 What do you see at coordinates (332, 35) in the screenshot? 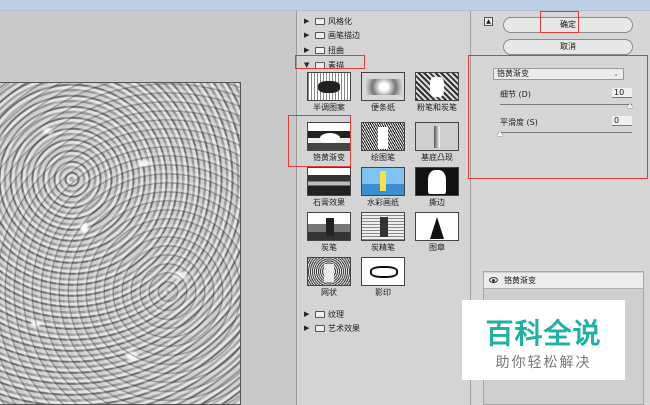
I see `category-brush-strokes: ▶ 画笔描边` at bounding box center [332, 35].